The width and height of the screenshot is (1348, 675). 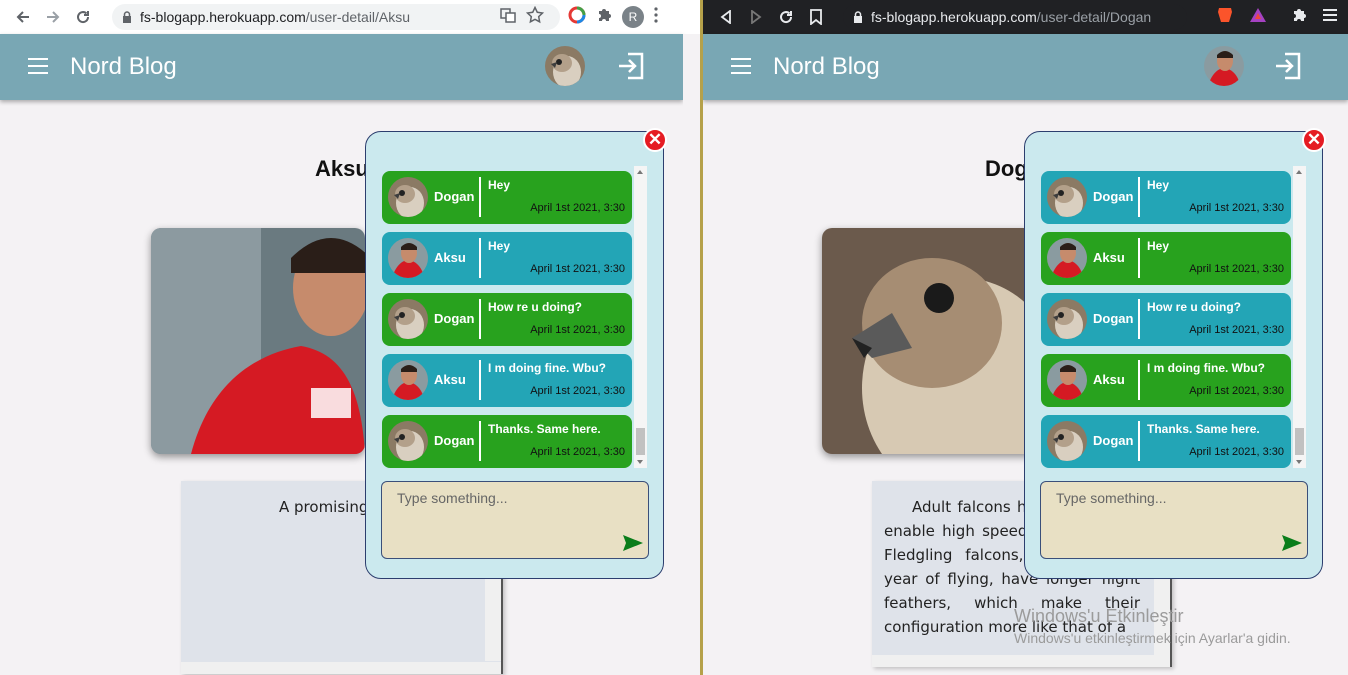 I want to click on profile-username: Aksu, so click(x=342, y=168).